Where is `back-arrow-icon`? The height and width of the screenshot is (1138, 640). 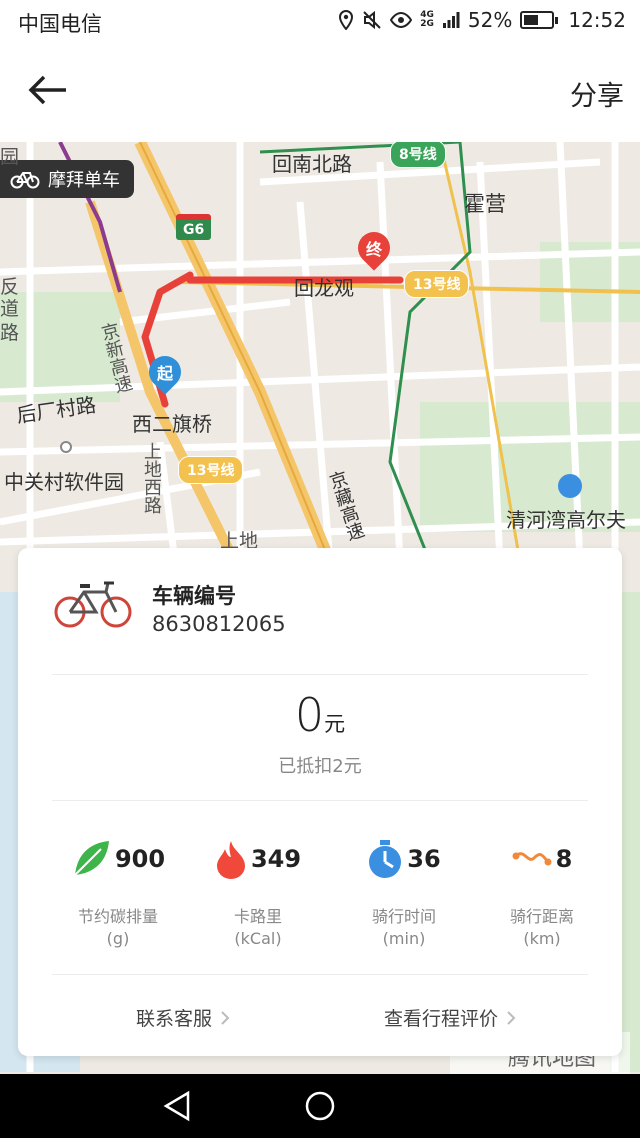 back-arrow-icon is located at coordinates (47, 90).